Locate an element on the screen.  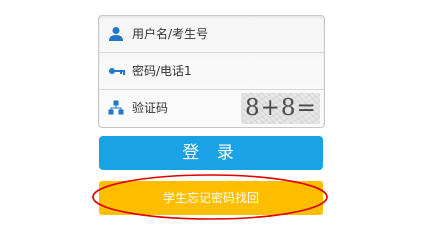
captcha-input: 验证码 is located at coordinates (150, 108).